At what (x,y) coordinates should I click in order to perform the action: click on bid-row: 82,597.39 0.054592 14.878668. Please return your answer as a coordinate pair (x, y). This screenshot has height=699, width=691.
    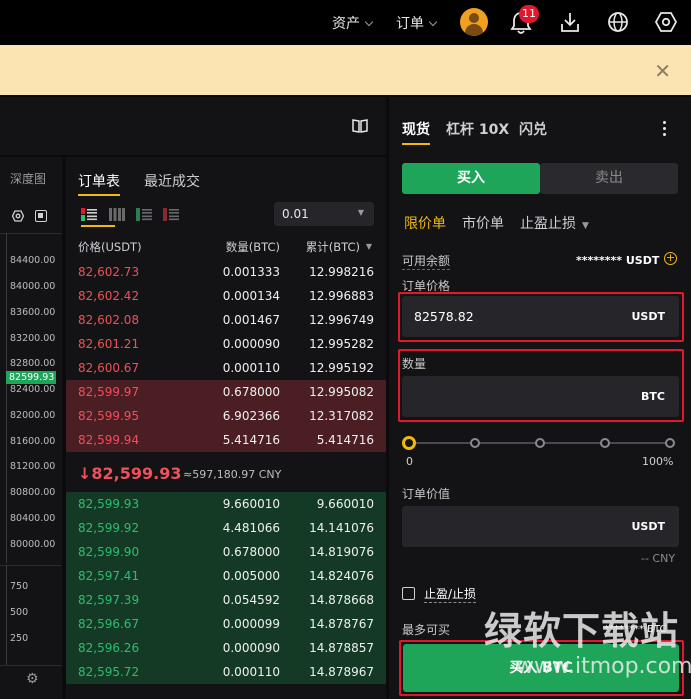
    Looking at the image, I should click on (226, 600).